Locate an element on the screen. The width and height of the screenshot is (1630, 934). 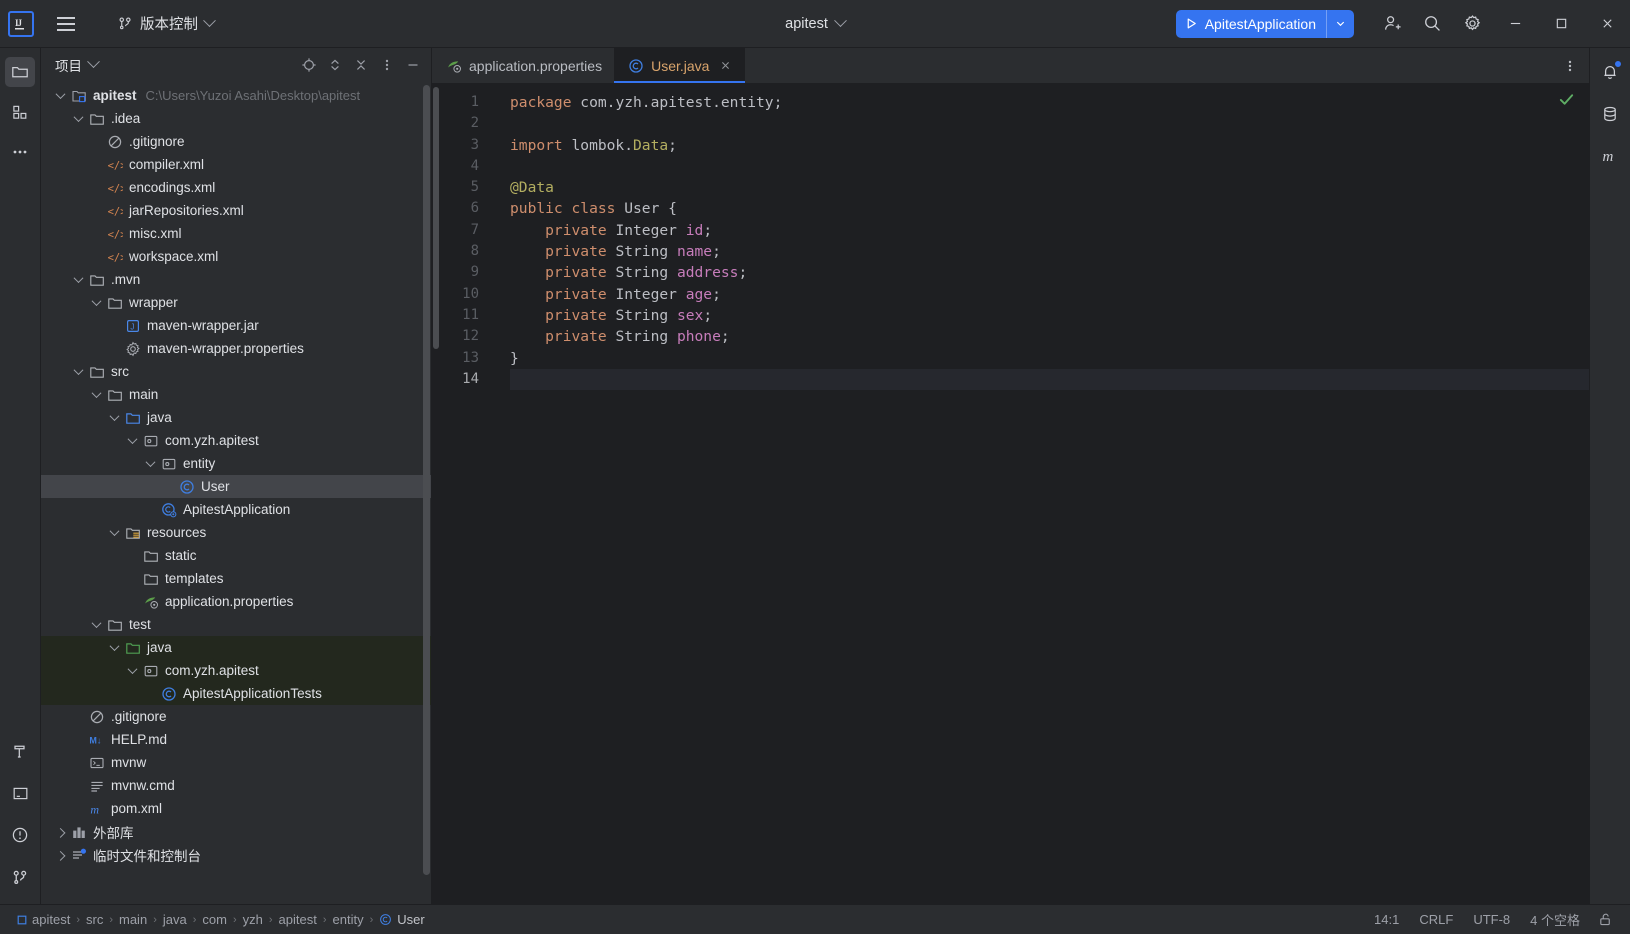
build-tool-window-button is located at coordinates (20, 751).